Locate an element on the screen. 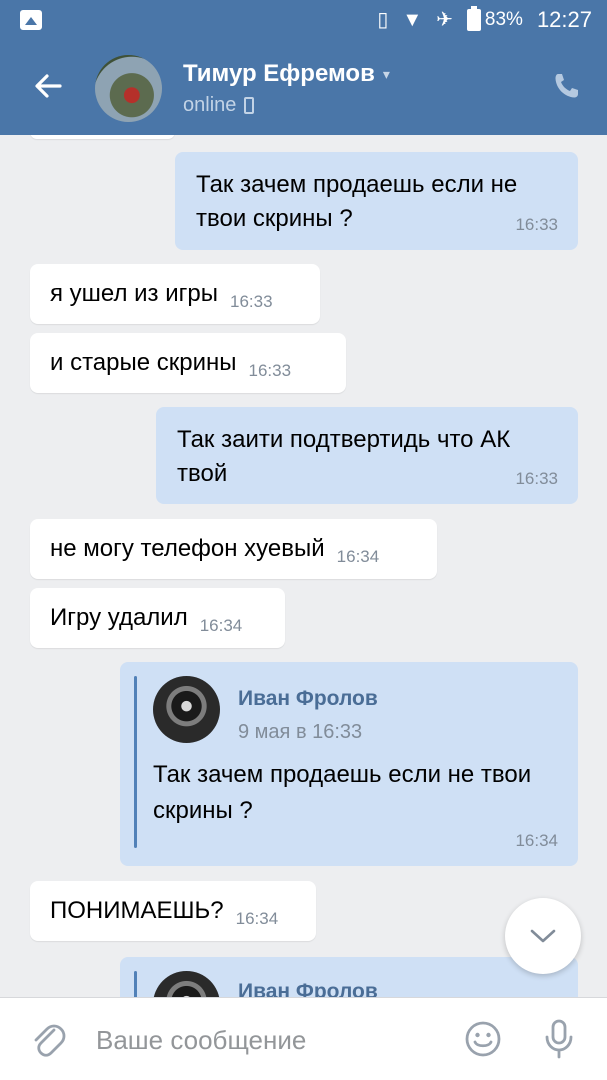 The width and height of the screenshot is (607, 1080). contact-name: Тимур Ефремов ▾ is located at coordinates (286, 74).